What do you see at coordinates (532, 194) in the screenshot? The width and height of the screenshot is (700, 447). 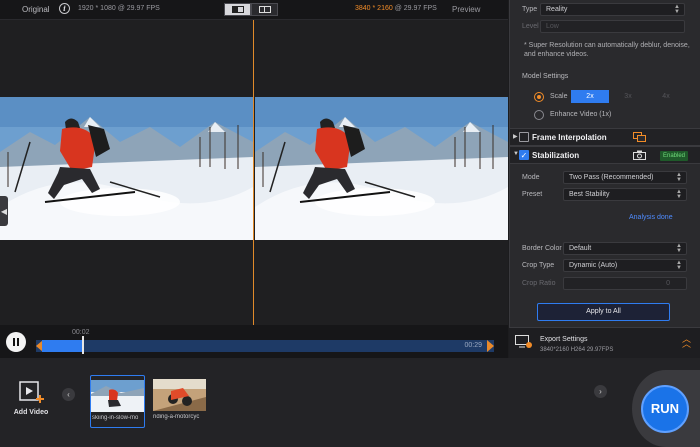 I see `preset-label: Preset` at bounding box center [532, 194].